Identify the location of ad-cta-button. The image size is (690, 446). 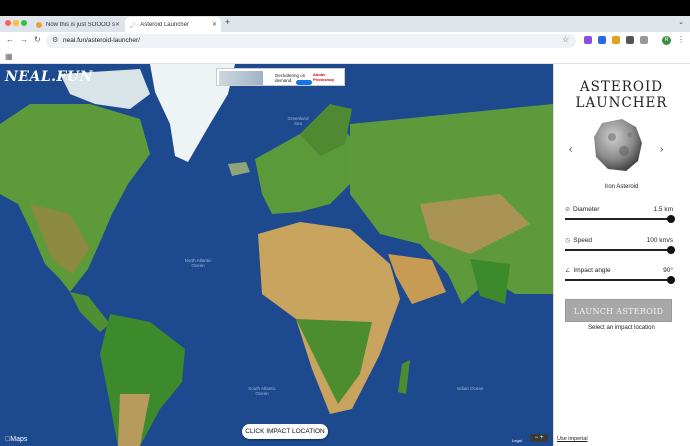
(304, 82).